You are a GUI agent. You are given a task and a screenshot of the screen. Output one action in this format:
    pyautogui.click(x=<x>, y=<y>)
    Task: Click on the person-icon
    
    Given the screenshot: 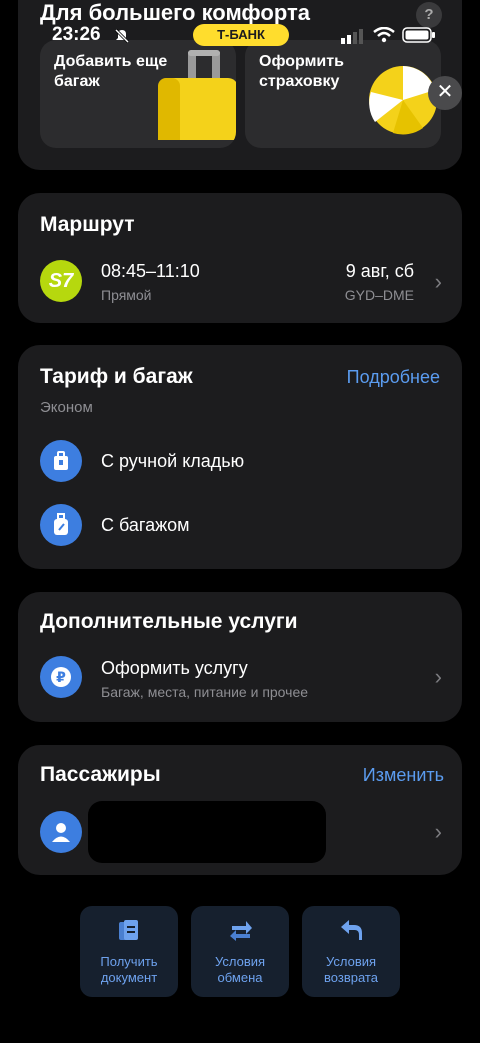 What is the action you would take?
    pyautogui.click(x=61, y=832)
    